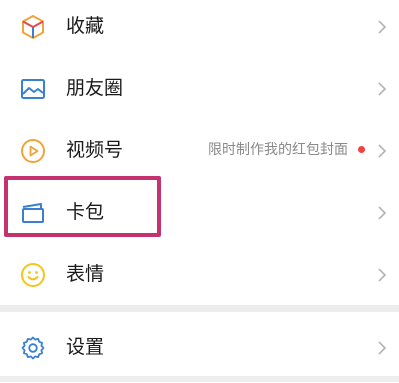  What do you see at coordinates (33, 27) in the screenshot?
I see `favorites-cube-icon` at bounding box center [33, 27].